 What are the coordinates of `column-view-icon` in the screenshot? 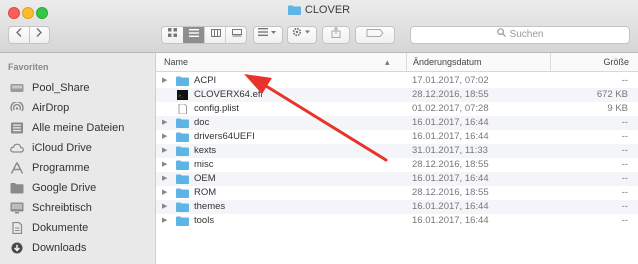 It's located at (215, 33).